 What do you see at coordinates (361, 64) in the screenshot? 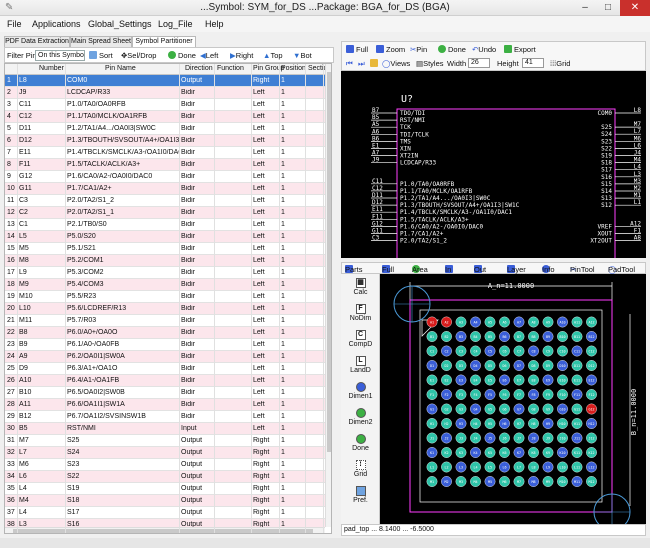
I see `nav-last-button: ⏭` at bounding box center [361, 64].